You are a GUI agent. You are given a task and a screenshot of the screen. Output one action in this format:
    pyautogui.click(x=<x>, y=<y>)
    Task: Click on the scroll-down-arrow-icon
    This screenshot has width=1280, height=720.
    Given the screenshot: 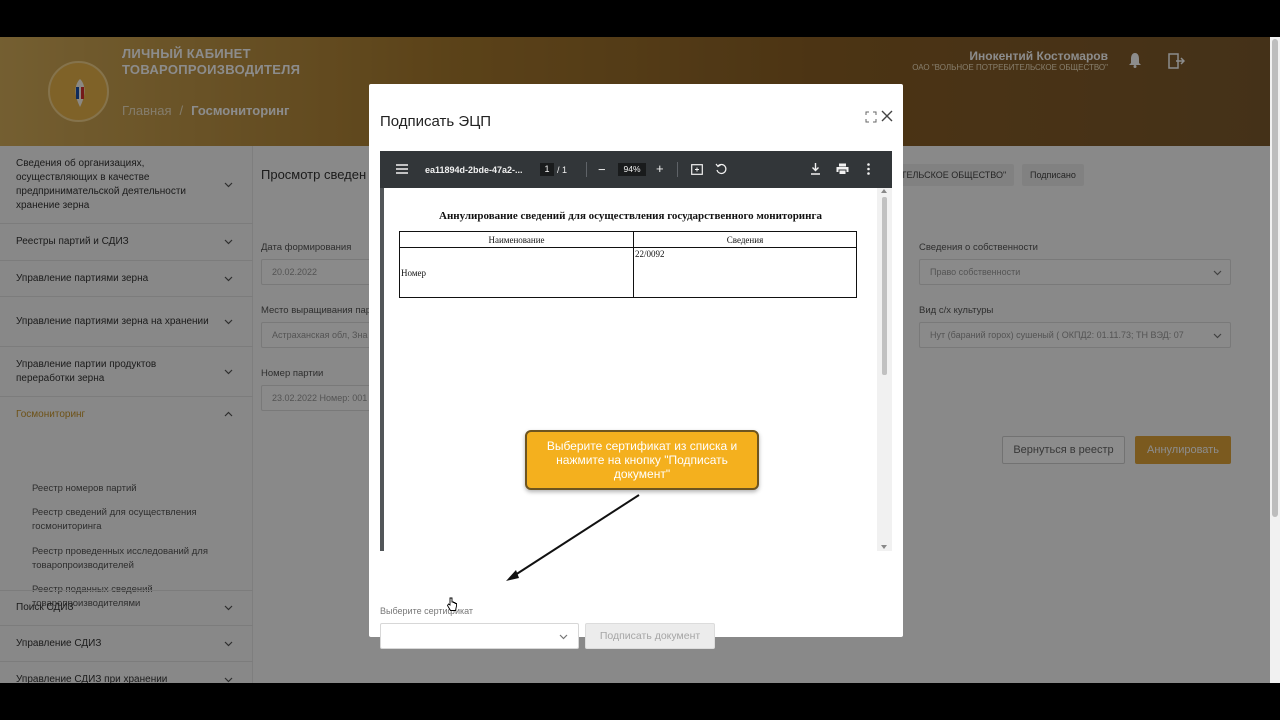 What is the action you would take?
    pyautogui.click(x=884, y=547)
    